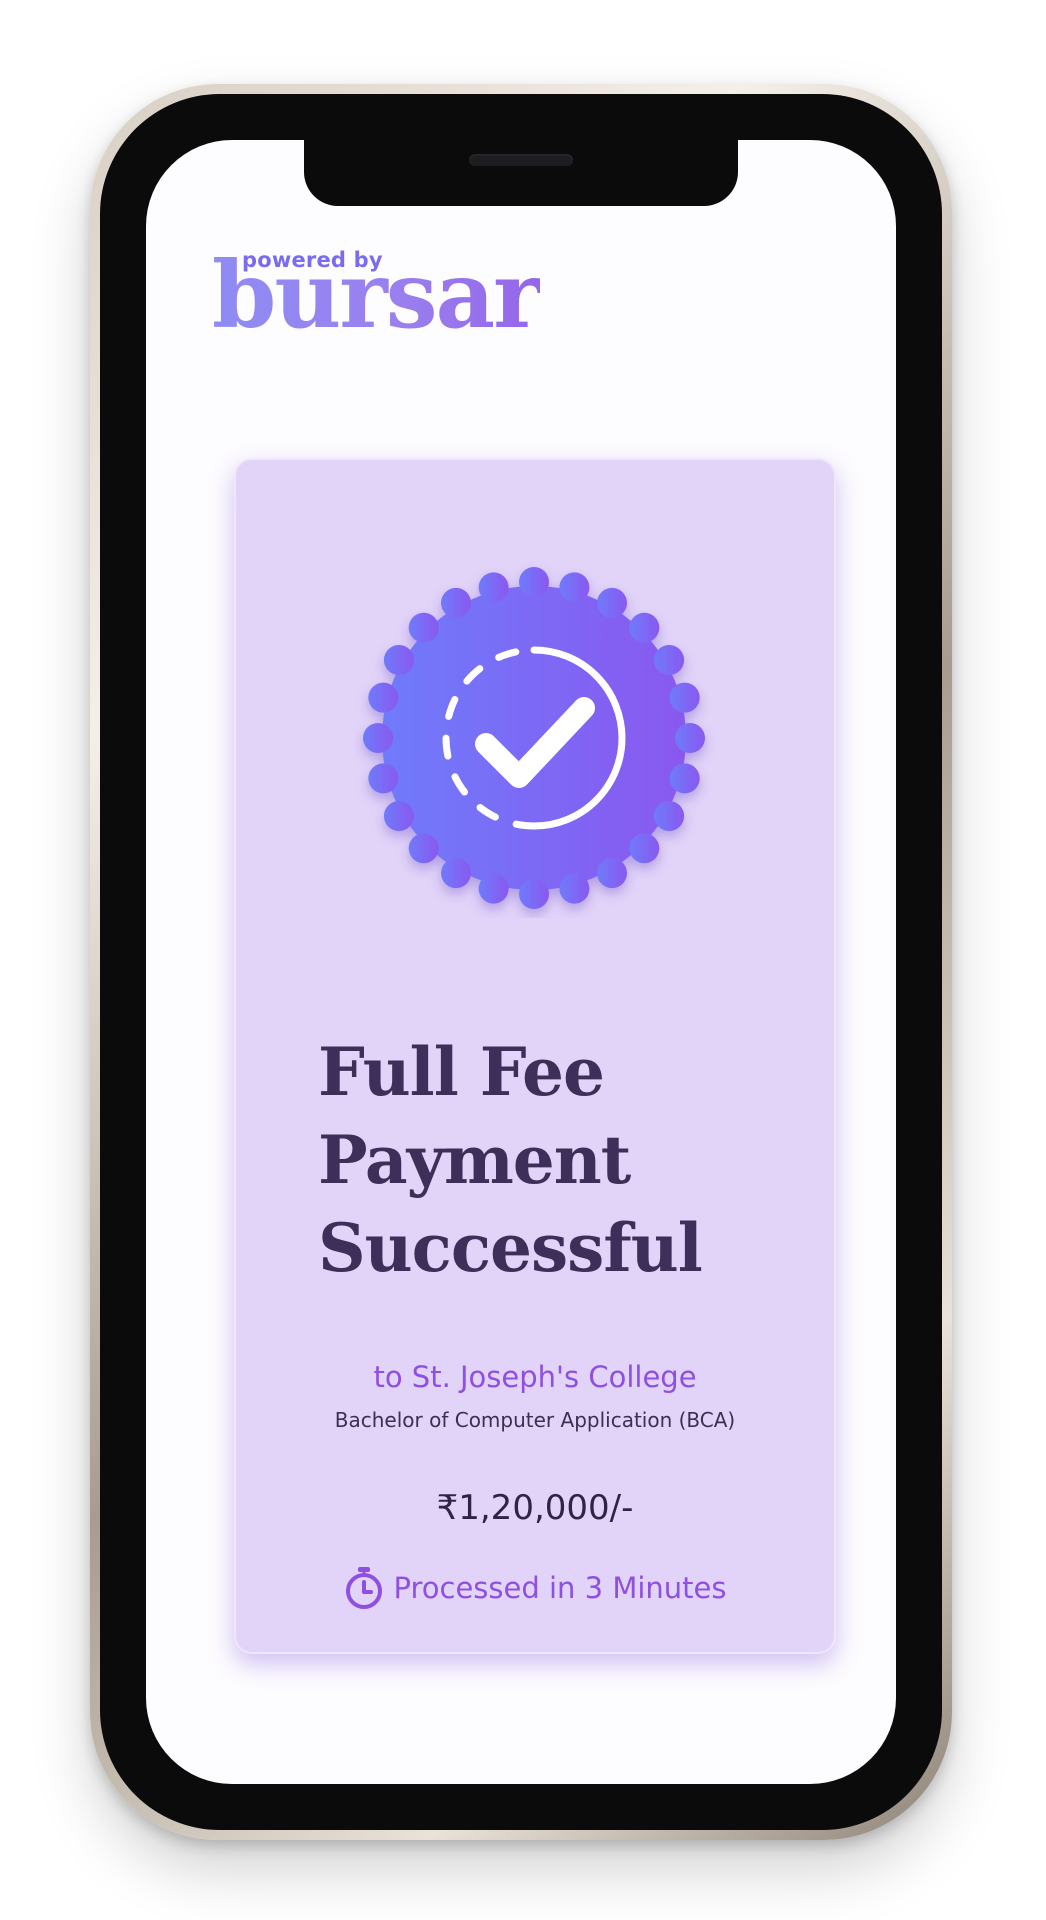 The image size is (1046, 1920). What do you see at coordinates (382, 299) in the screenshot?
I see `brand-logo: bursar powered by` at bounding box center [382, 299].